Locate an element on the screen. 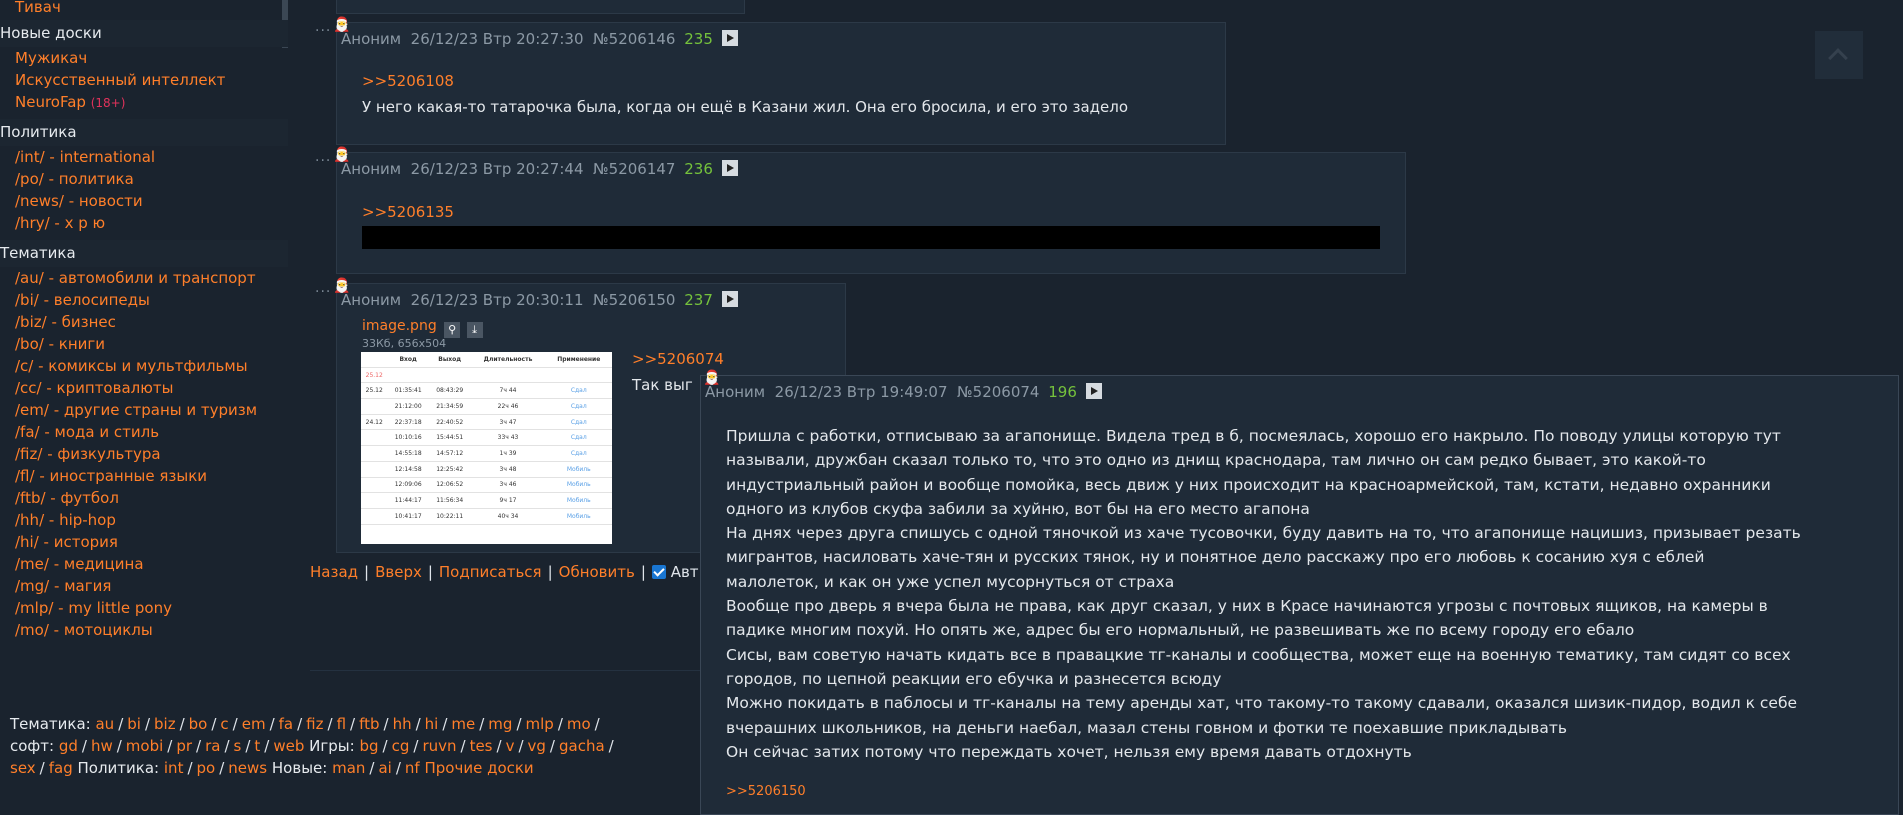  sidebar-item-bi: /bi/ - велосипеды is located at coordinates (144, 300).